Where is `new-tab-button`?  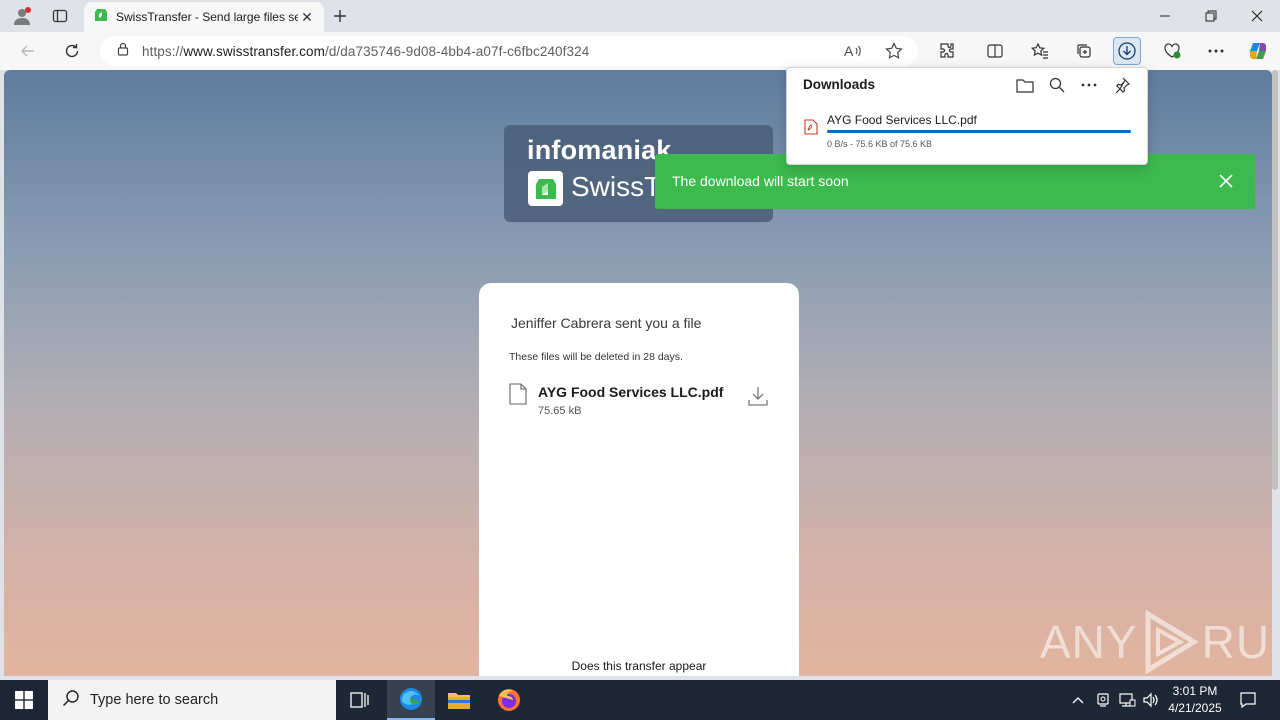
new-tab-button is located at coordinates (340, 16).